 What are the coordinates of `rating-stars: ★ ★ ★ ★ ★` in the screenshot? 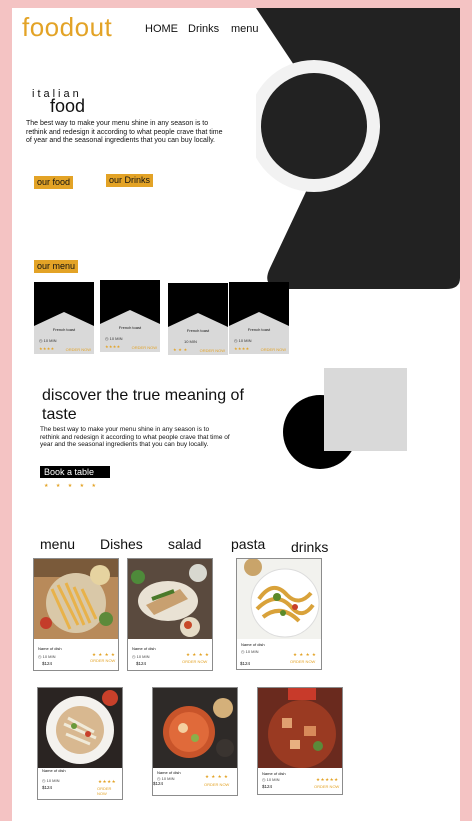 It's located at (71, 486).